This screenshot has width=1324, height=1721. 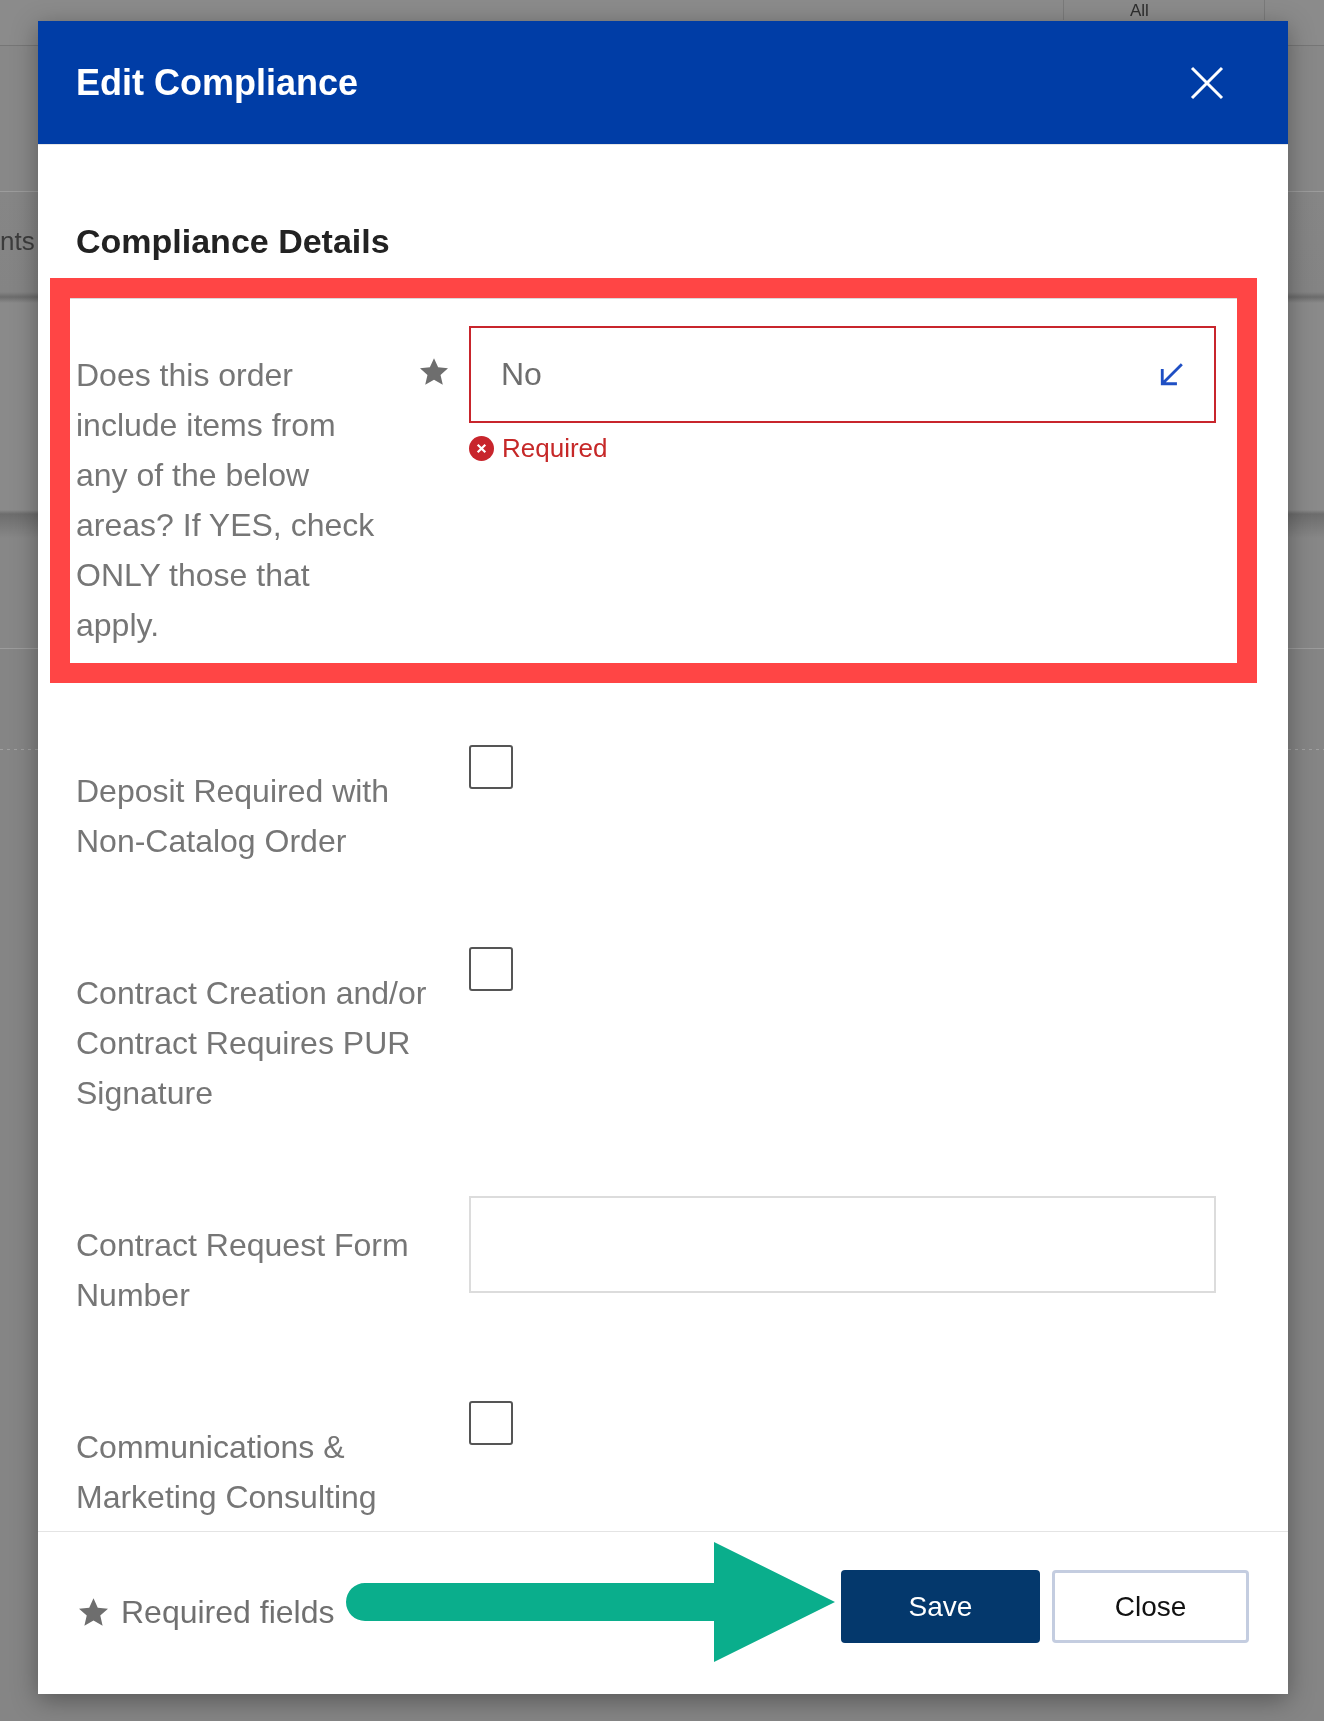 I want to click on field-label: Deposit Required with Non-Catalog Order, so click(x=233, y=816).